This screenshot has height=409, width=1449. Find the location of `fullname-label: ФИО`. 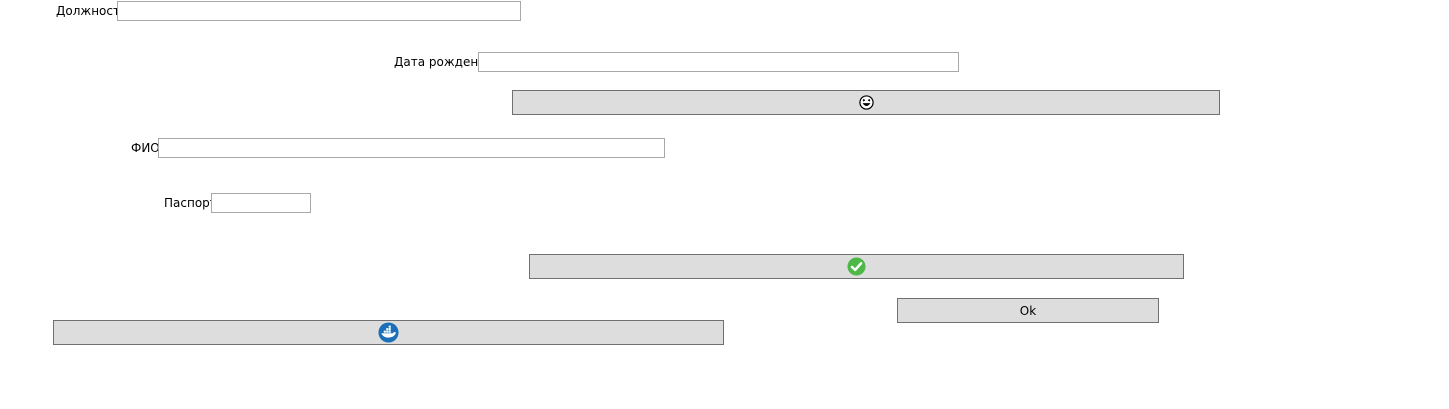

fullname-label: ФИО is located at coordinates (145, 148).